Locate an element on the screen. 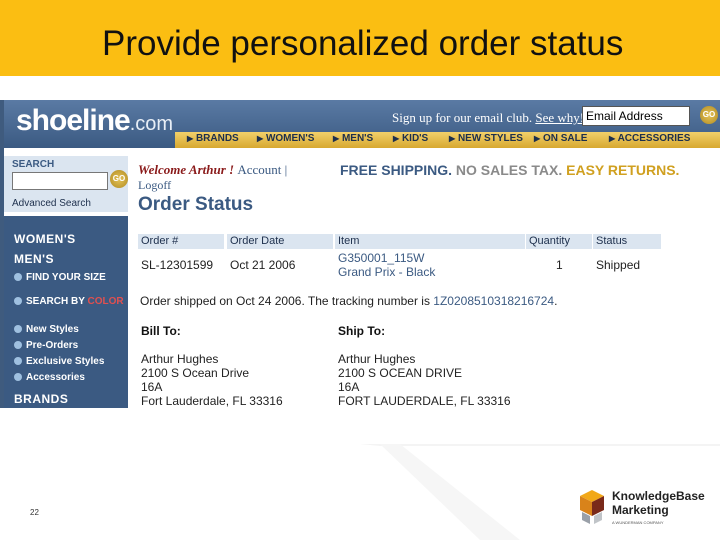 This screenshot has height=540, width=720. email-address-input is located at coordinates (636, 116).